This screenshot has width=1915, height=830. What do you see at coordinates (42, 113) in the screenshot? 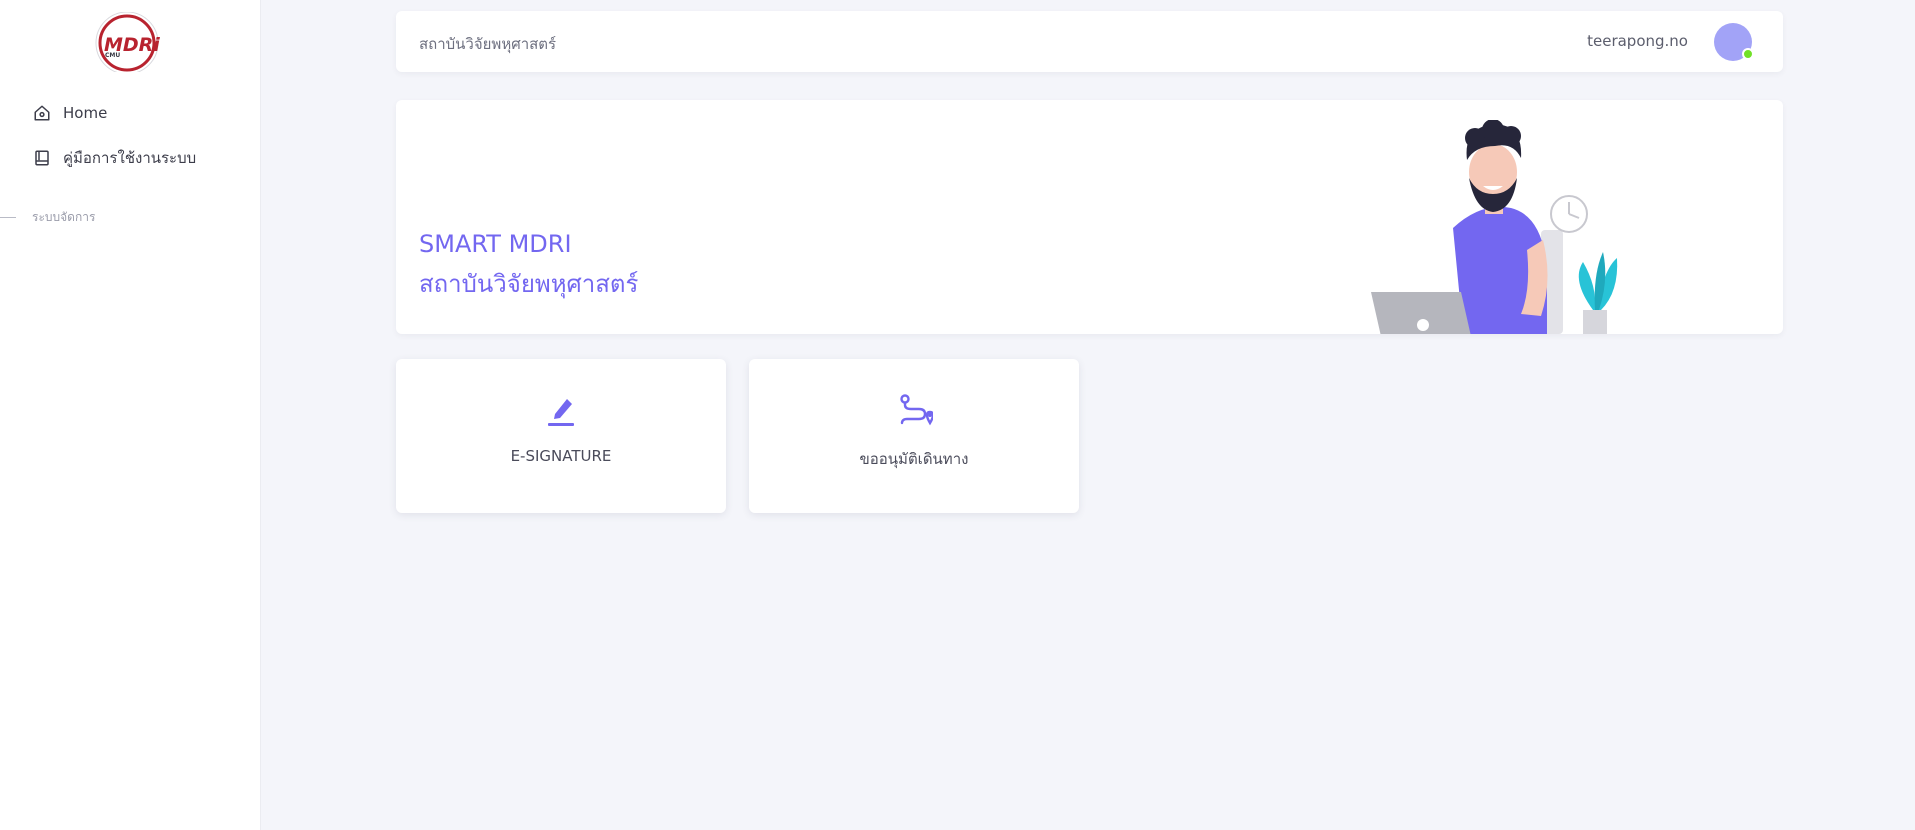
I see `home-icon` at bounding box center [42, 113].